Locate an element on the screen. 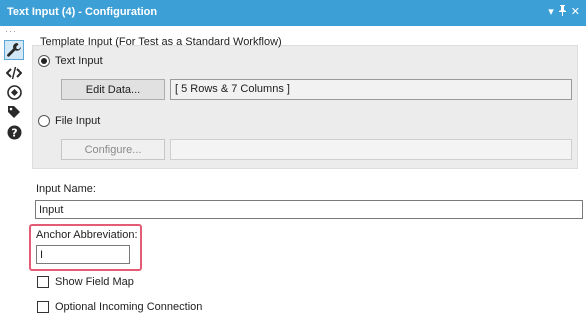 The height and width of the screenshot is (316, 586). show-field-map-checkbox is located at coordinates (43, 282).